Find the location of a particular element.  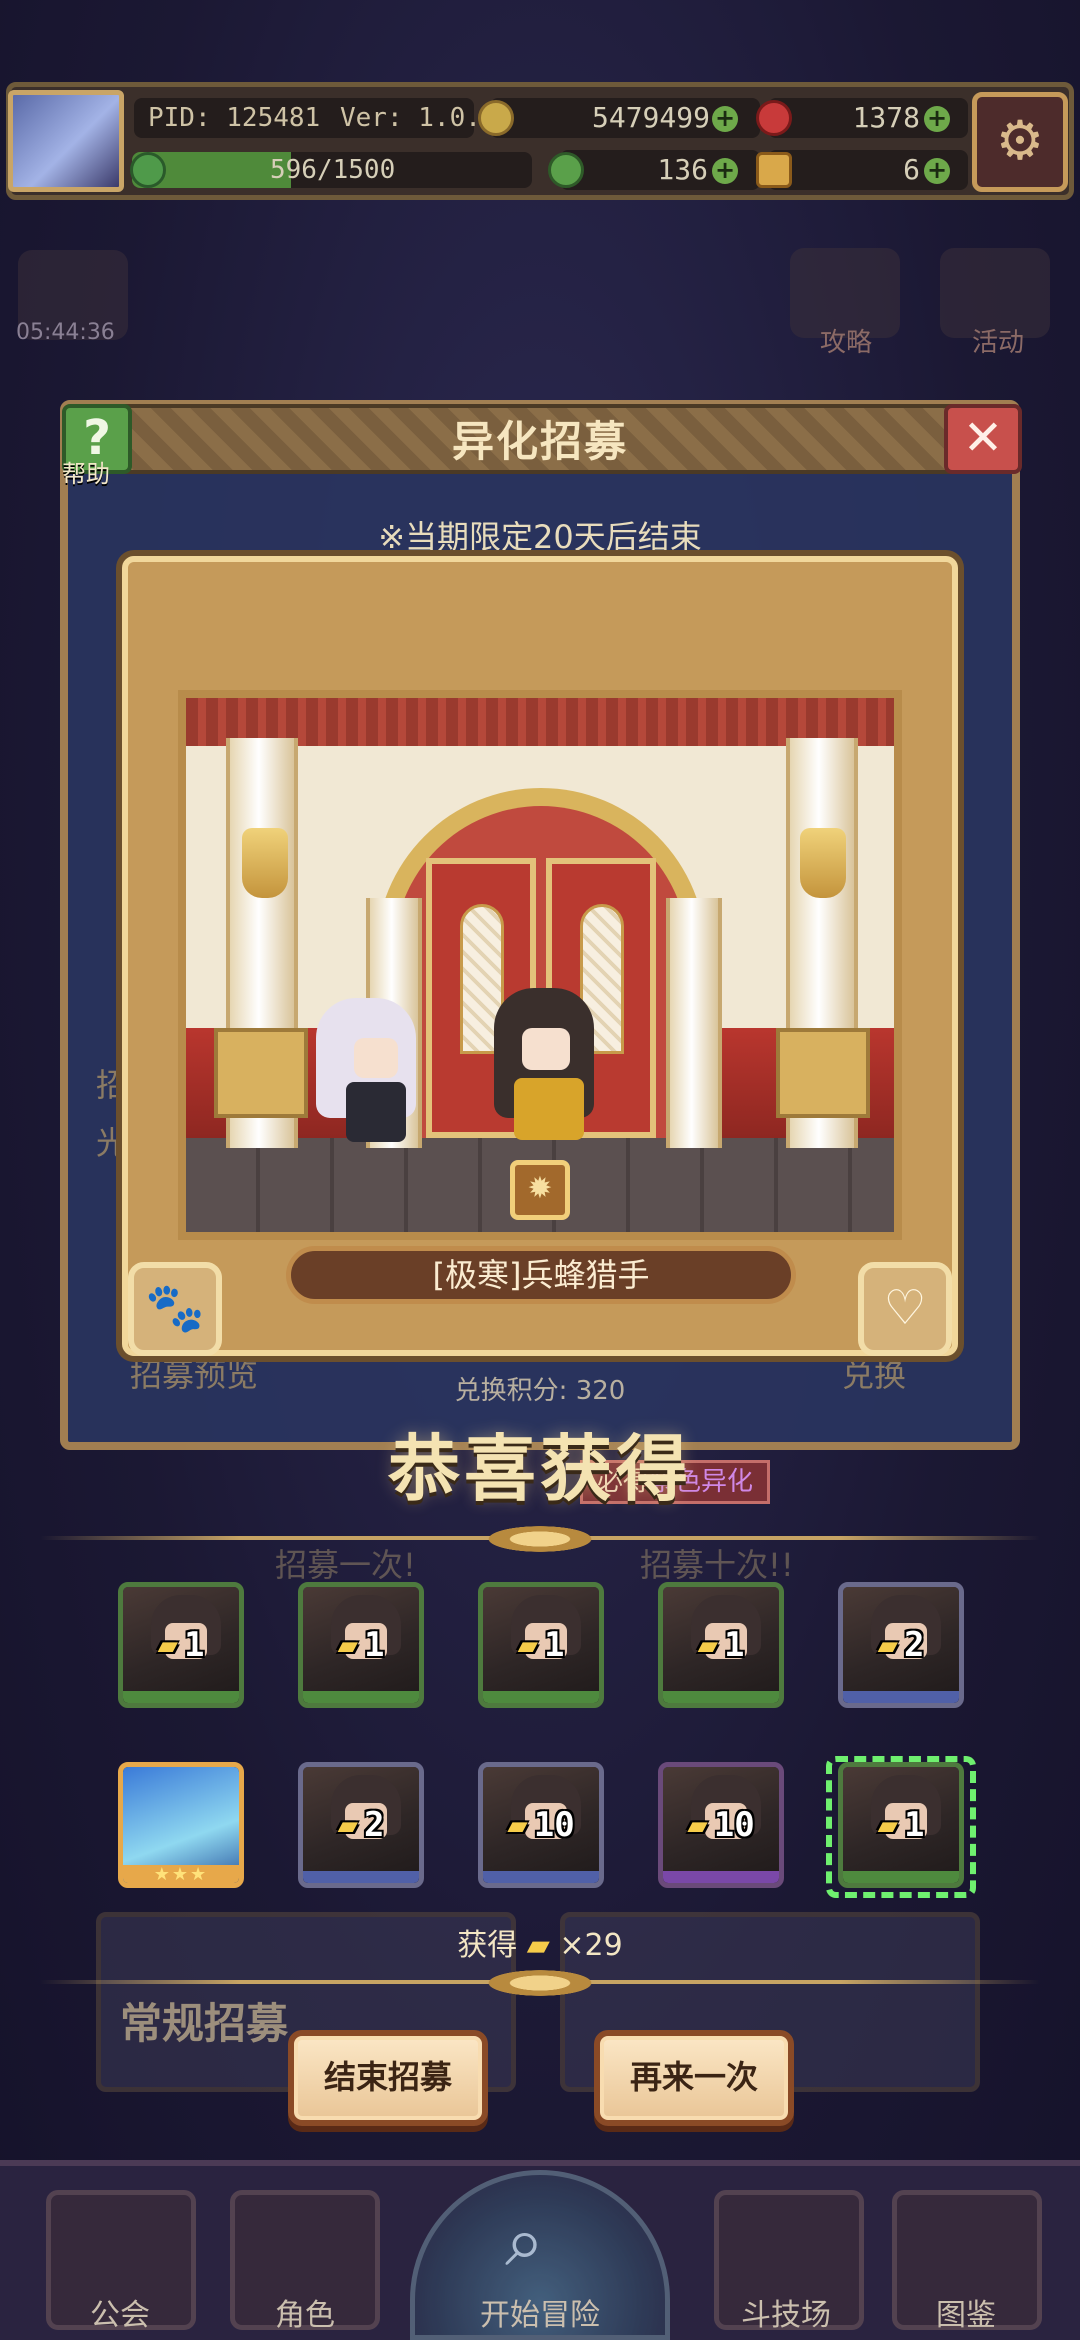

add-clover-button: + is located at coordinates (725, 171).